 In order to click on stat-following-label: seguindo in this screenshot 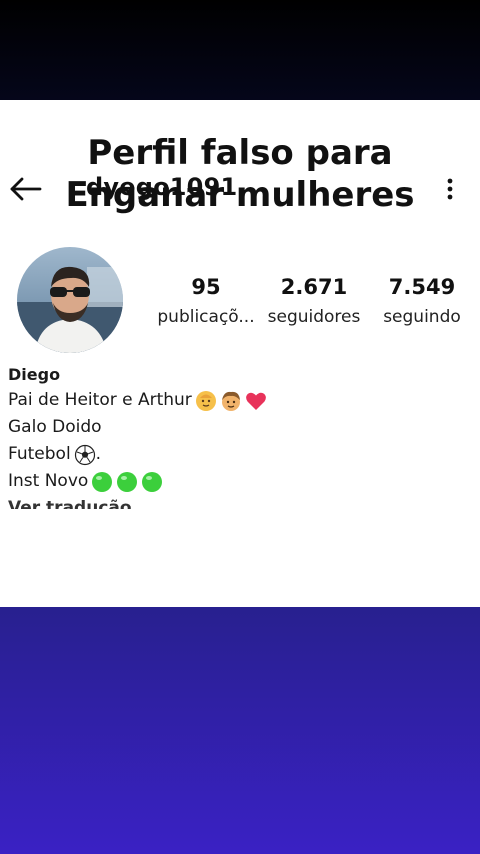, I will do `click(422, 317)`.